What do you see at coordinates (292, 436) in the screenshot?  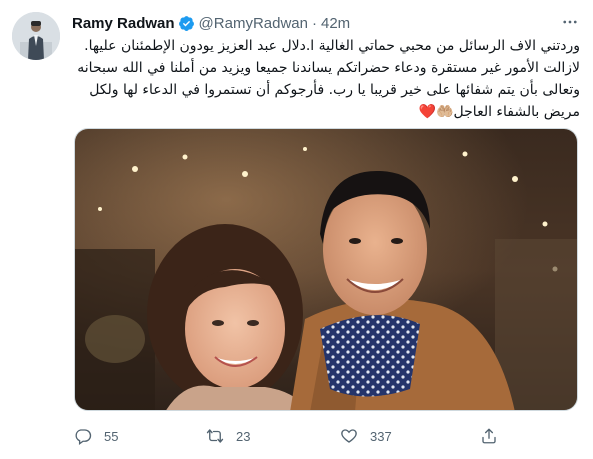 I see `tweet-actions: 55 23 337` at bounding box center [292, 436].